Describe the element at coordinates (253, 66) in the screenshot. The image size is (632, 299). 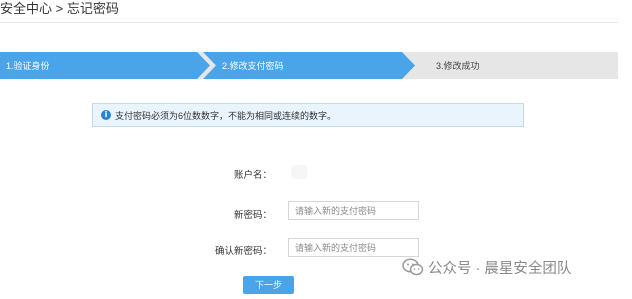
I see `step-label: 2.修改支付密码` at that location.